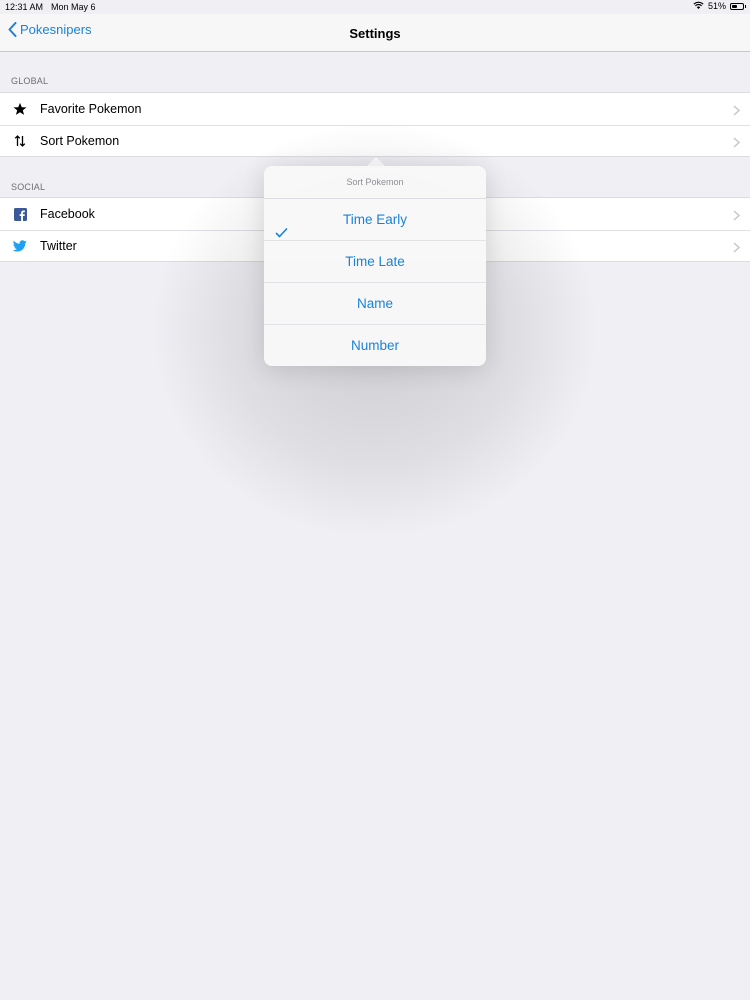  What do you see at coordinates (738, 6) in the screenshot?
I see `battery-icon` at bounding box center [738, 6].